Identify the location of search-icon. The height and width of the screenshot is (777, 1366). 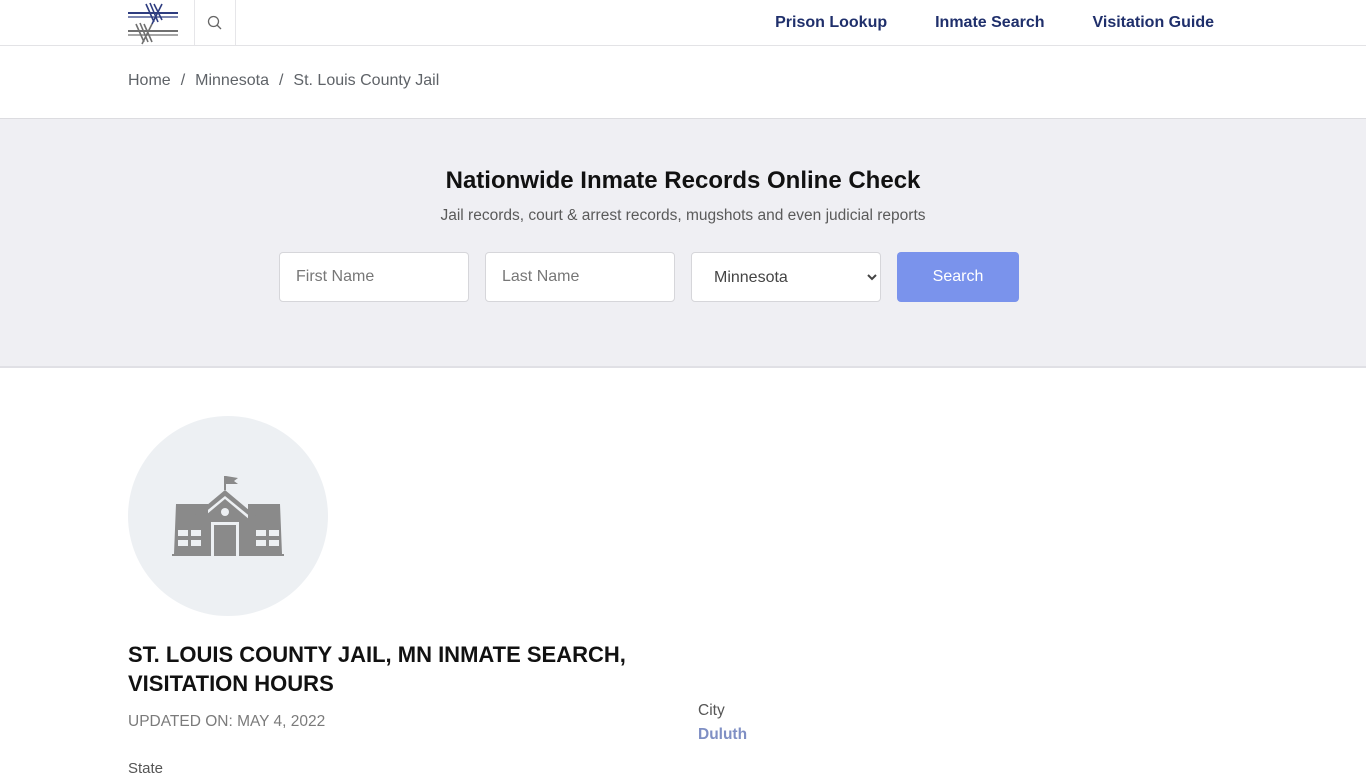
(214, 22).